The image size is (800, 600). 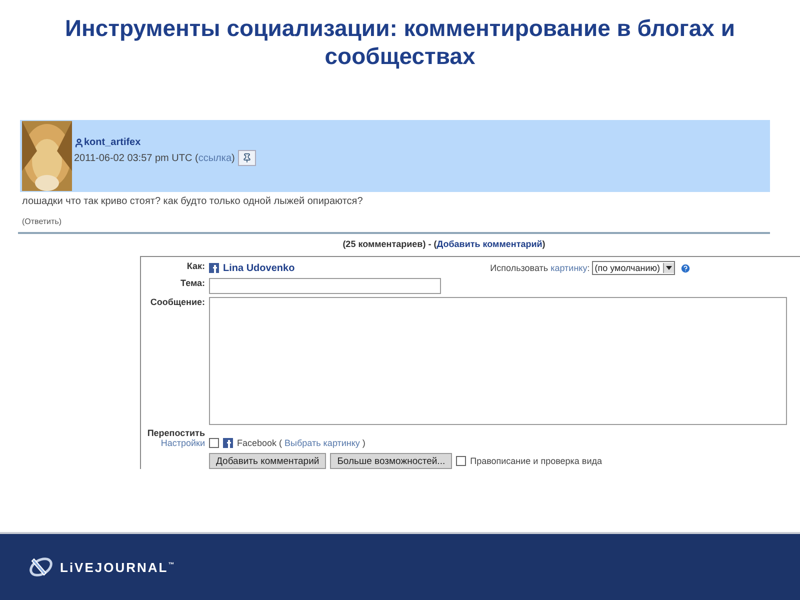 What do you see at coordinates (182, 443) in the screenshot?
I see `settings-link: Настройки` at bounding box center [182, 443].